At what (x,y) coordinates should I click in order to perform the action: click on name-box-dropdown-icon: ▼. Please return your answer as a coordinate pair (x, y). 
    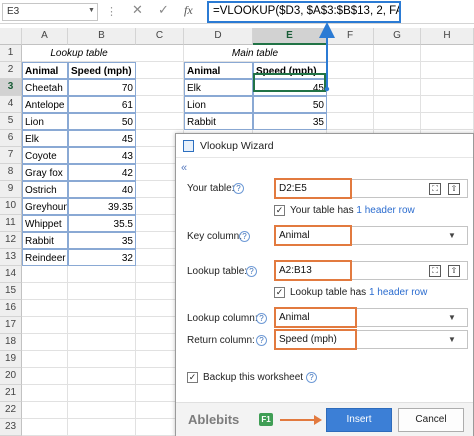
    Looking at the image, I should click on (91, 10).